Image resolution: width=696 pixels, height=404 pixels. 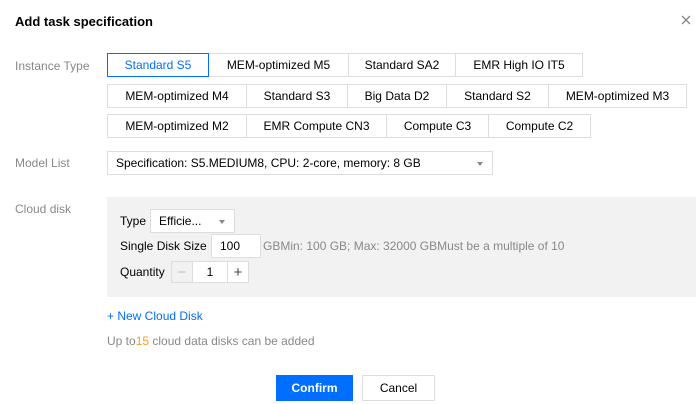 What do you see at coordinates (519, 65) in the screenshot?
I see `instance-option-emr-high-io-it5: EMR High IO IT5` at bounding box center [519, 65].